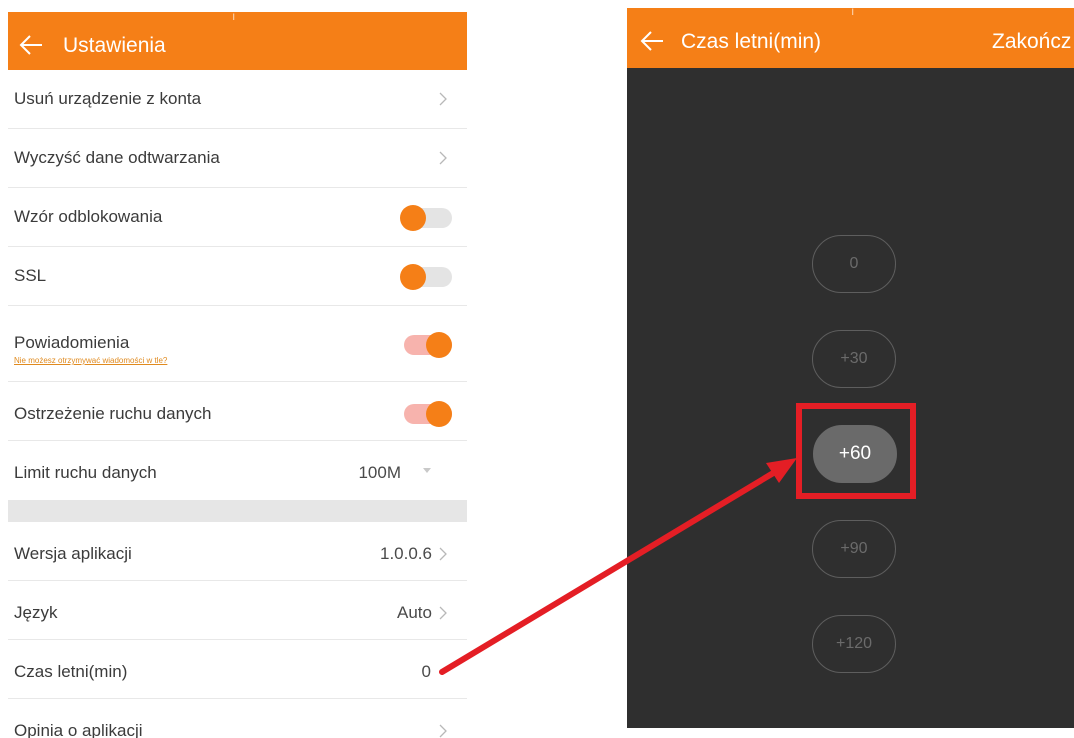  What do you see at coordinates (113, 413) in the screenshot?
I see `traffic-warning-label: Ostrzeżenie ruchu danych` at bounding box center [113, 413].